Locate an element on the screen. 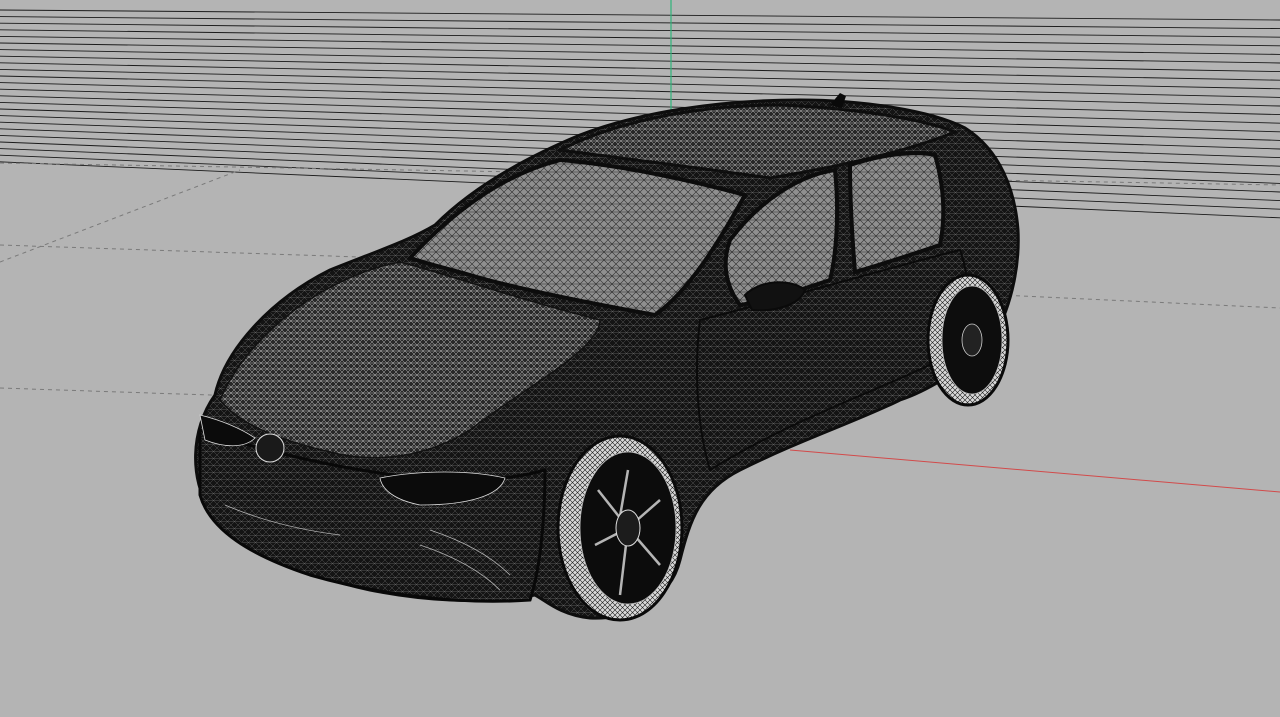 The width and height of the screenshot is (1280, 717). car-front-wheel is located at coordinates (620, 528).